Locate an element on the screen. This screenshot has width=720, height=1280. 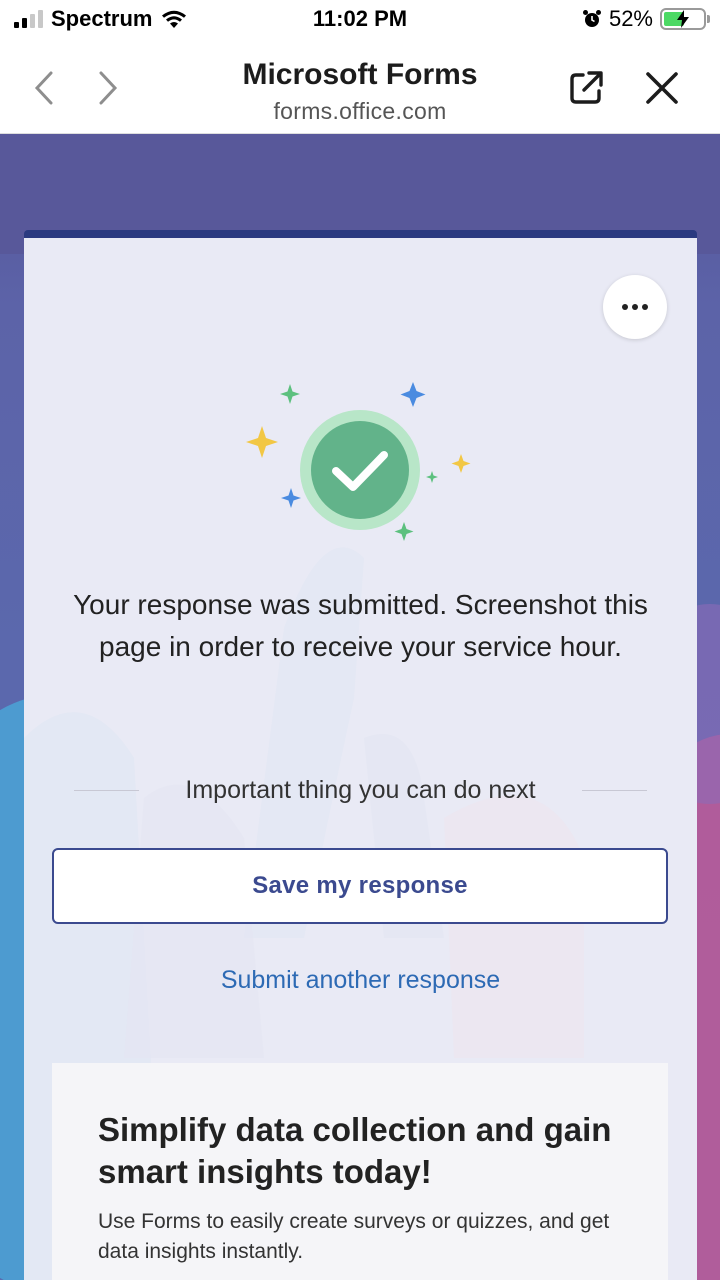
open-external-button is located at coordinates (586, 88).